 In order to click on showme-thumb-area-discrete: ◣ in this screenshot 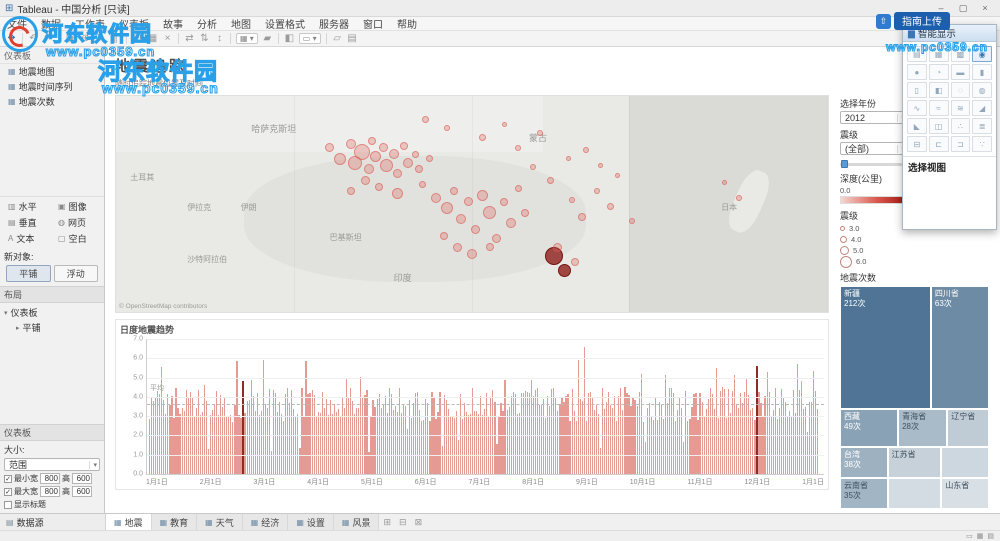, I will do `click(917, 126)`.